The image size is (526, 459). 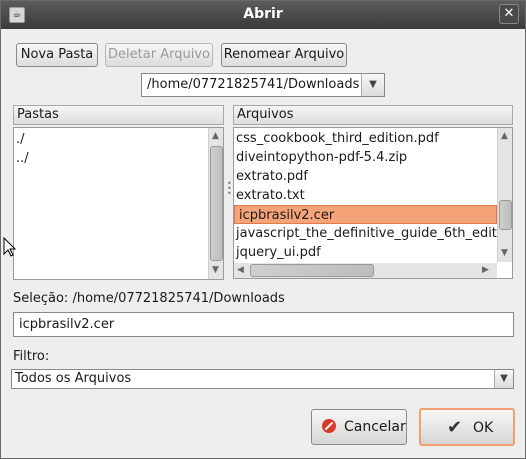 I want to click on close-icon: ✕, so click(x=509, y=13).